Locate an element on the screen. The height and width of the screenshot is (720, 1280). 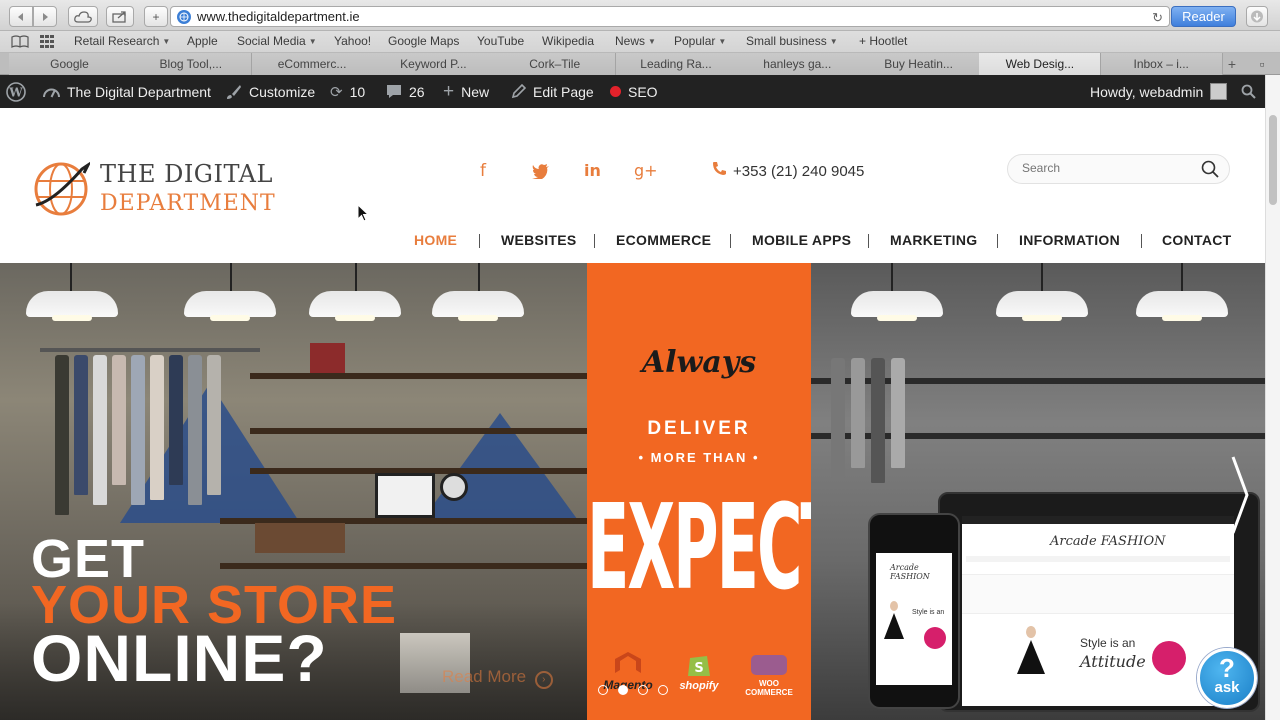
nav-item-mobile-apps: MOBILE APPS is located at coordinates (801, 240).